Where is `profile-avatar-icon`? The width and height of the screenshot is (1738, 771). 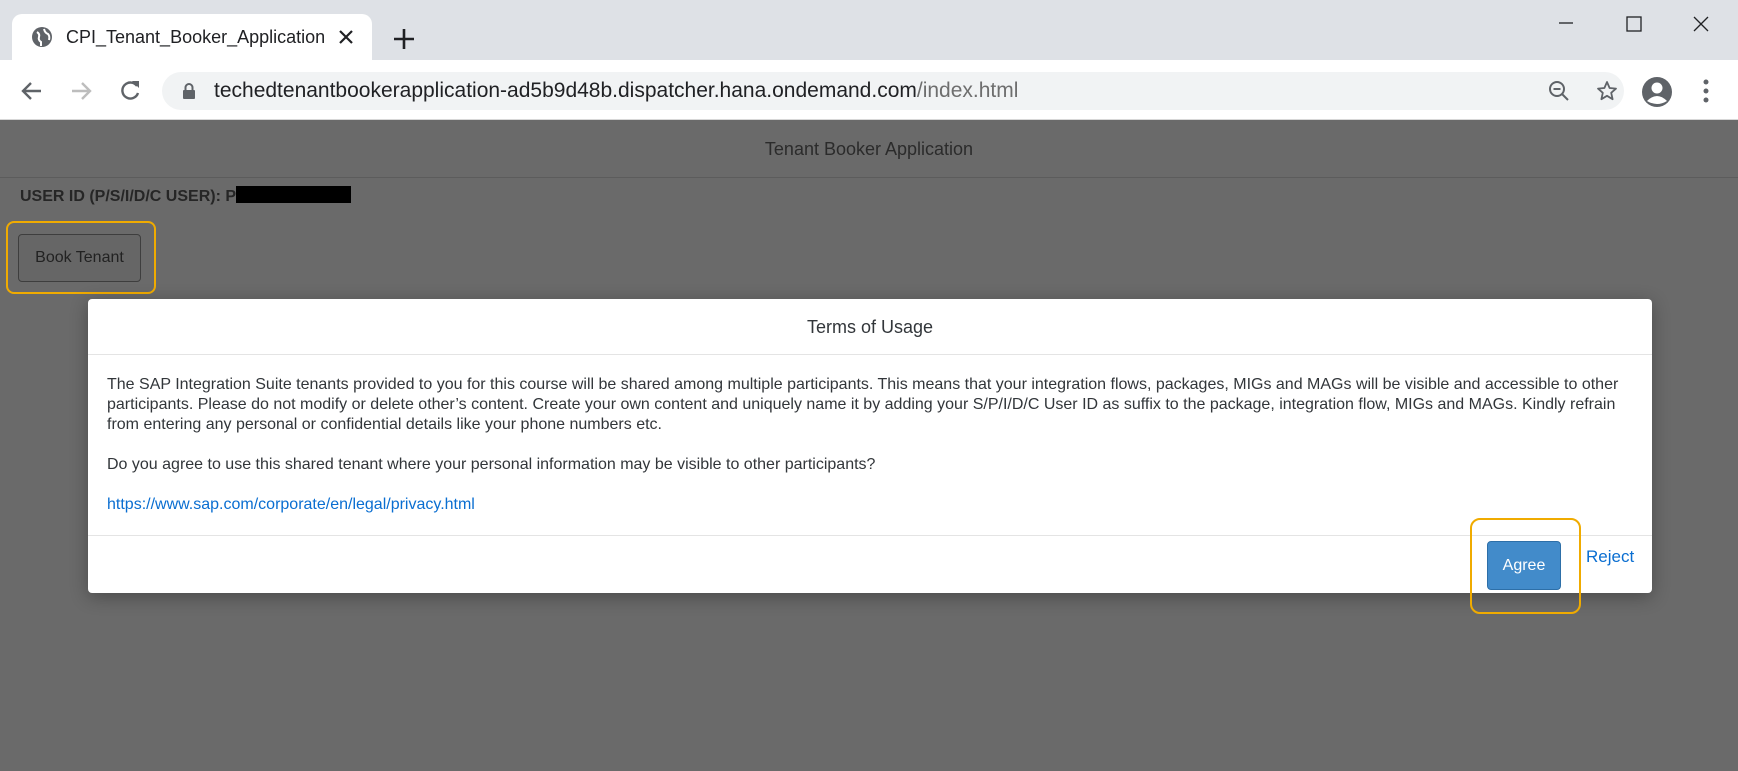
profile-avatar-icon is located at coordinates (1657, 92).